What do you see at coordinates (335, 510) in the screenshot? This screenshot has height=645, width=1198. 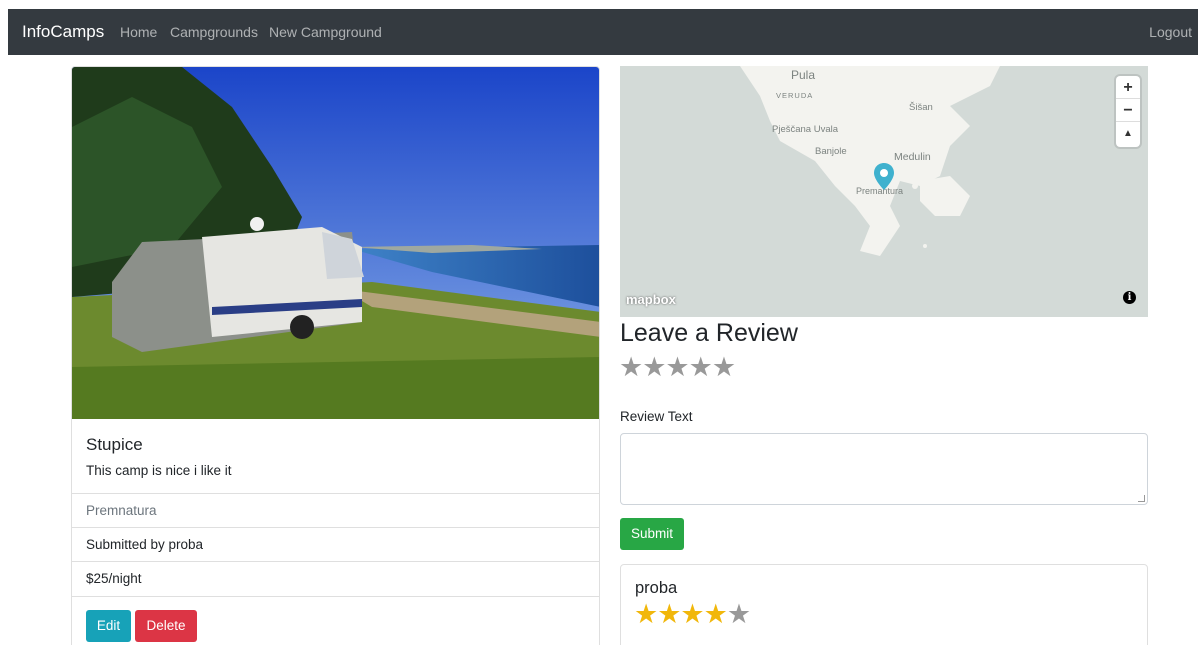 I see `campground-location: Premnatura` at bounding box center [335, 510].